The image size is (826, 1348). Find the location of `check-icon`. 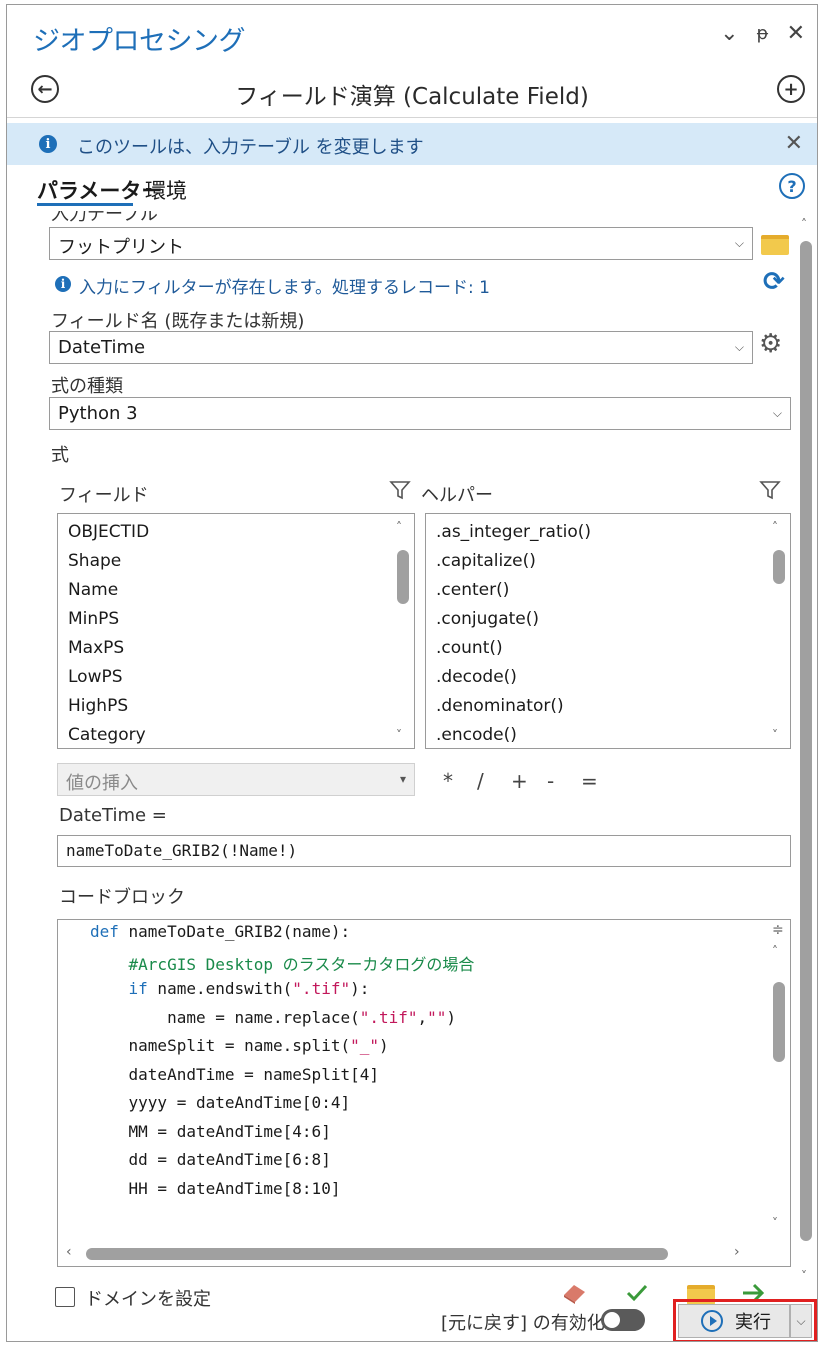

check-icon is located at coordinates (637, 1293).